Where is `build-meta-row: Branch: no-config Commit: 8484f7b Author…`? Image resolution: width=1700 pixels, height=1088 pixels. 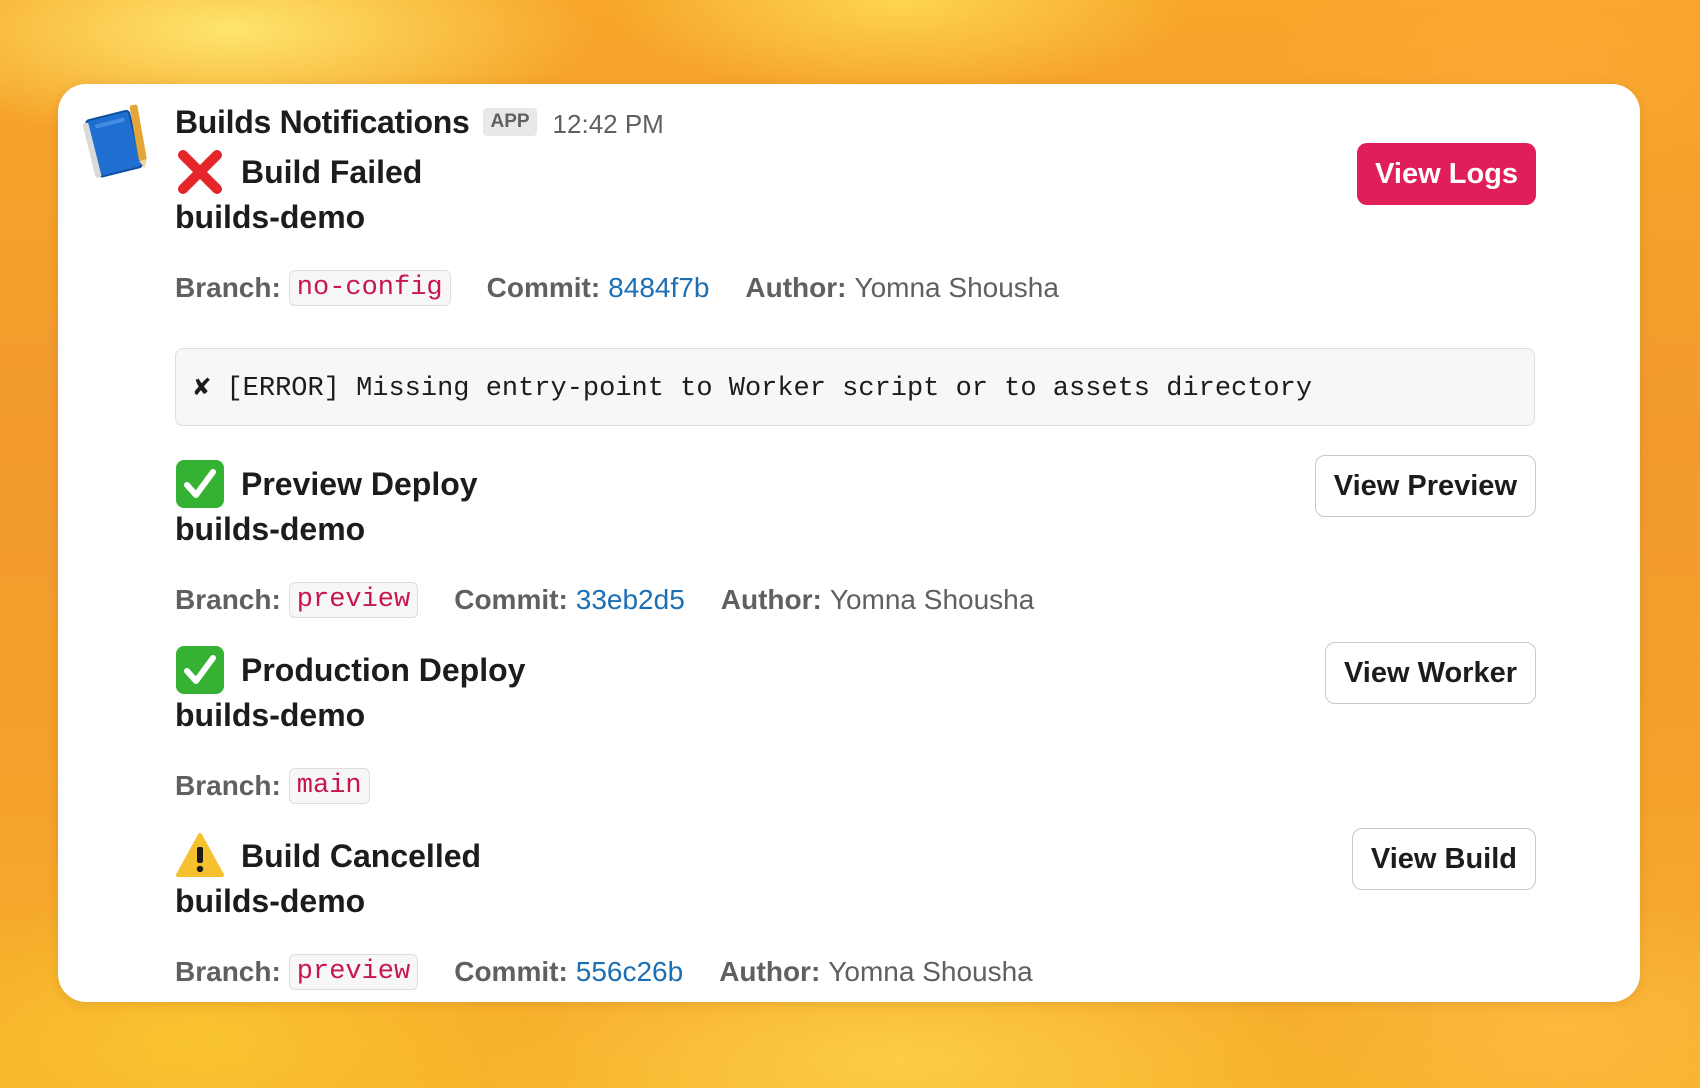 build-meta-row: Branch: no-config Commit: 8484f7b Author… is located at coordinates (635, 288).